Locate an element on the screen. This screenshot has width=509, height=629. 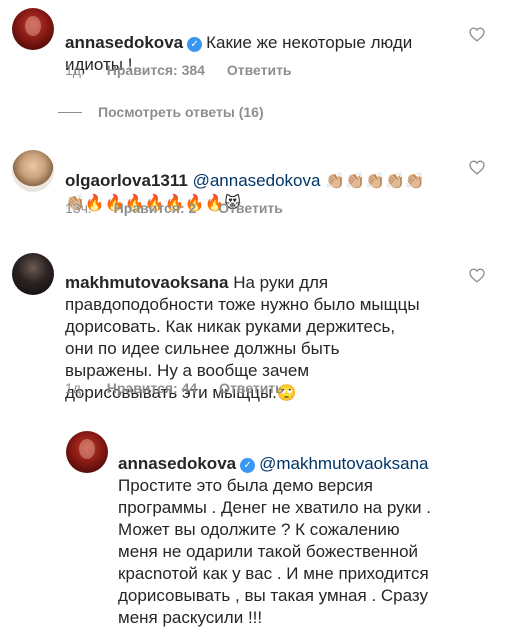
divider is located at coordinates (70, 112).